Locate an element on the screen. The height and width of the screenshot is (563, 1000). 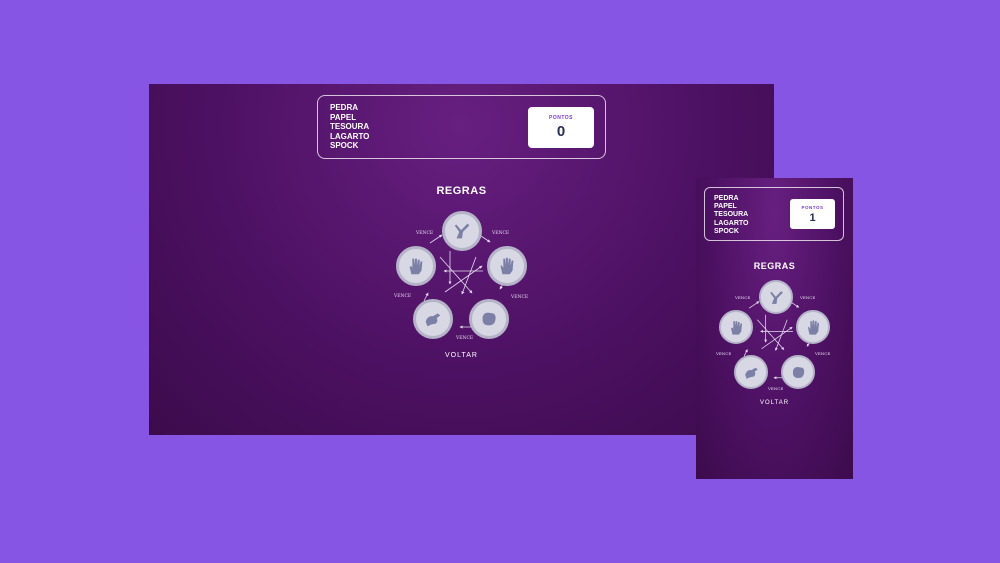
score-box: PONTOS 1 is located at coordinates (812, 214).